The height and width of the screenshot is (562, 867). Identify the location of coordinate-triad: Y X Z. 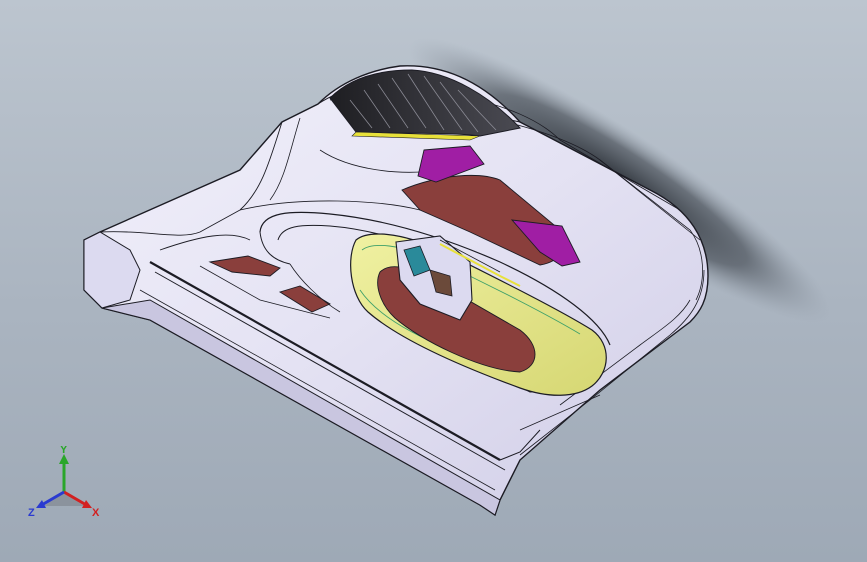
(66, 485).